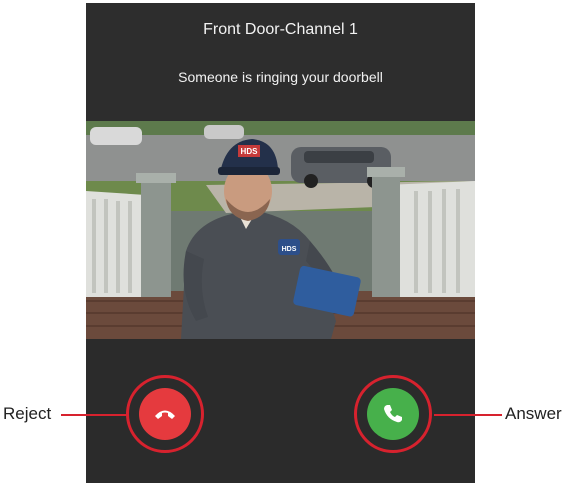  I want to click on answer-callout-label: Answer, so click(533, 413).